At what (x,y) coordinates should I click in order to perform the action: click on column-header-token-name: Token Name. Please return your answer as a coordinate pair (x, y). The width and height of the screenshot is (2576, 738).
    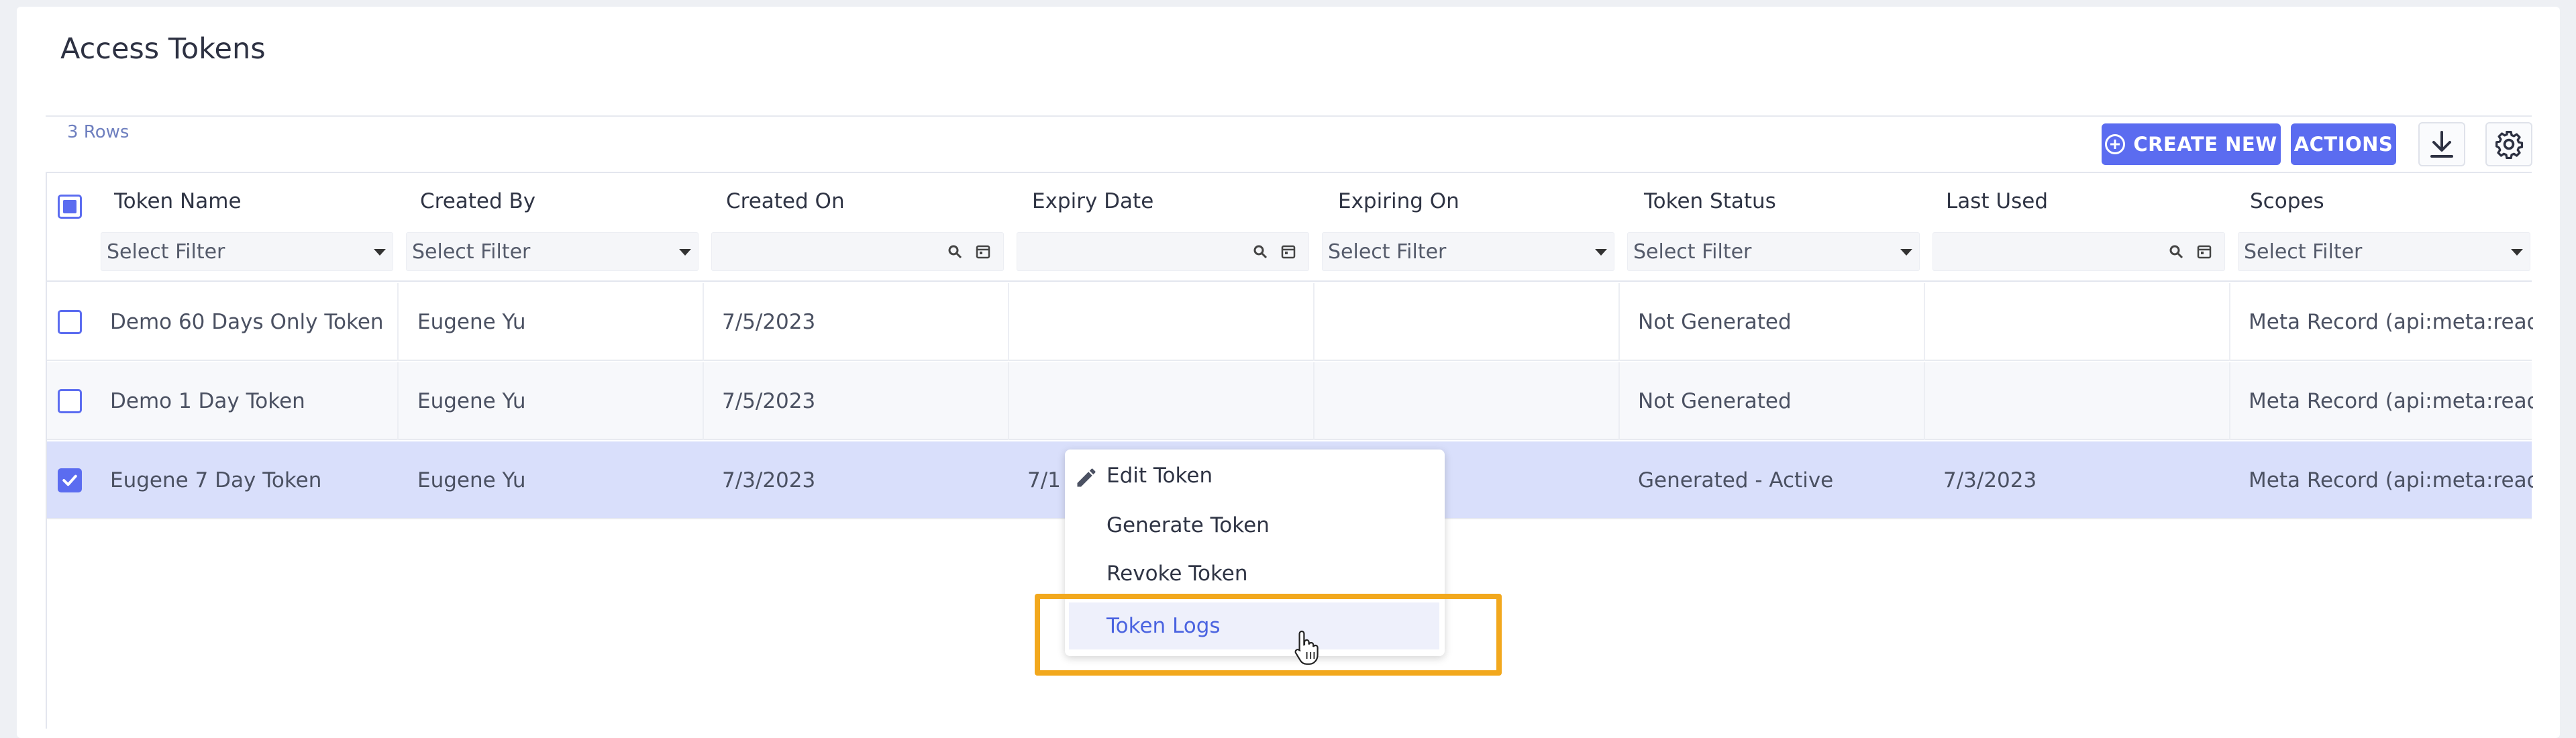
    Looking at the image, I should click on (178, 201).